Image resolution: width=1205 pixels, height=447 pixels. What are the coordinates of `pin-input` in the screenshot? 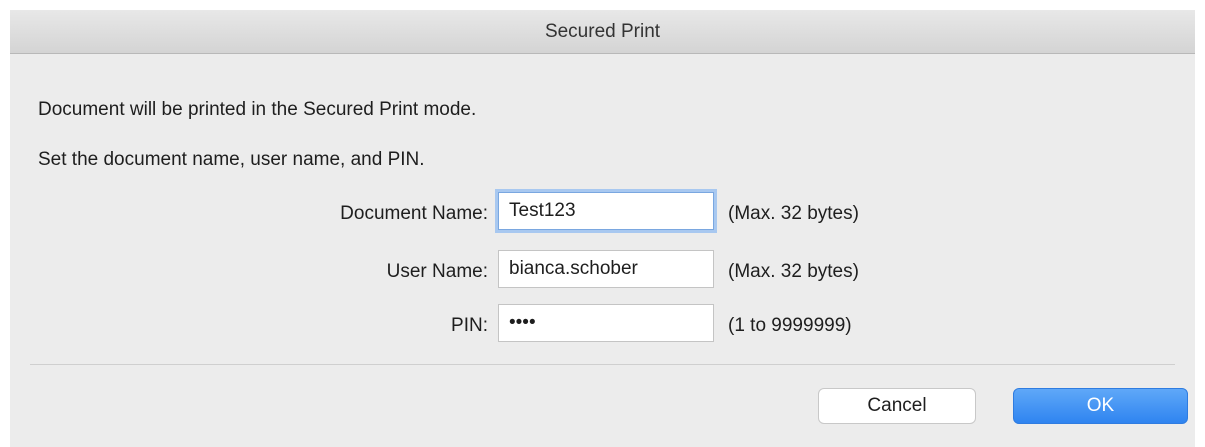 It's located at (606, 323).